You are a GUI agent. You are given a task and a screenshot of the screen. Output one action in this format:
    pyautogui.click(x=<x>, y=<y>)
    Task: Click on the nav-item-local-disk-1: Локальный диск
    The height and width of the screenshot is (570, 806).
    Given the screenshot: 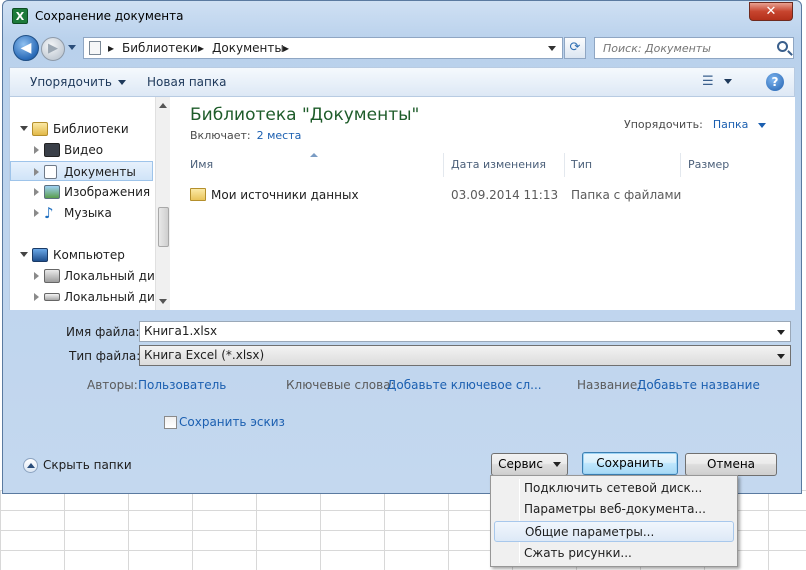 What is the action you would take?
    pyautogui.click(x=89, y=276)
    